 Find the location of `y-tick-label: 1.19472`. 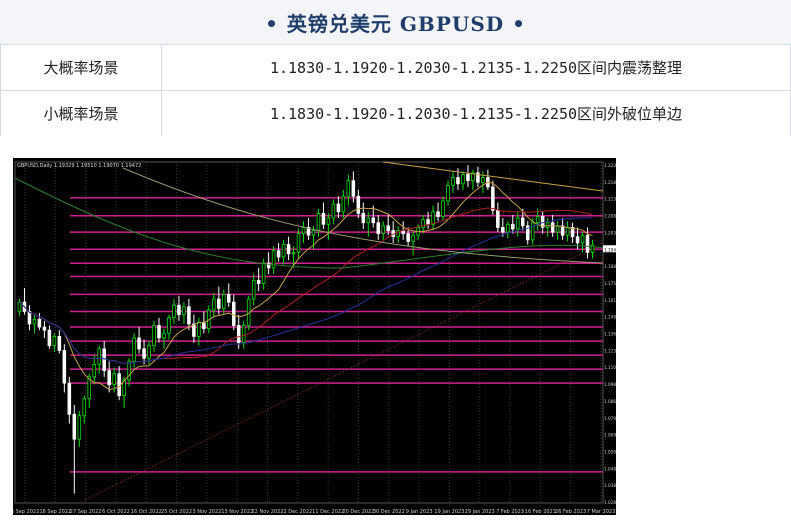

y-tick-label: 1.19472 is located at coordinates (610, 249).